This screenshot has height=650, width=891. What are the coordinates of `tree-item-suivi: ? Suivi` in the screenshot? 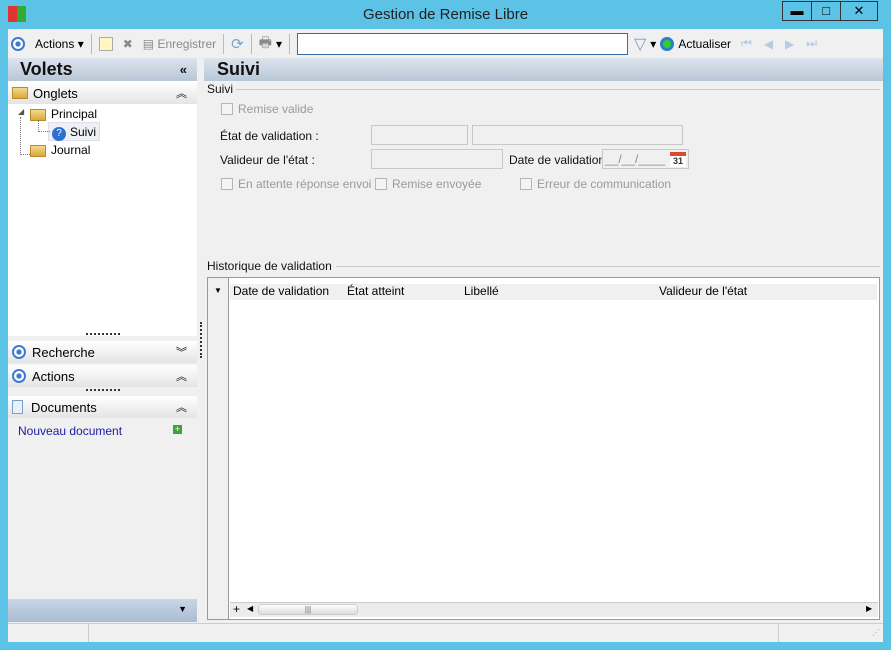 It's located at (74, 131).